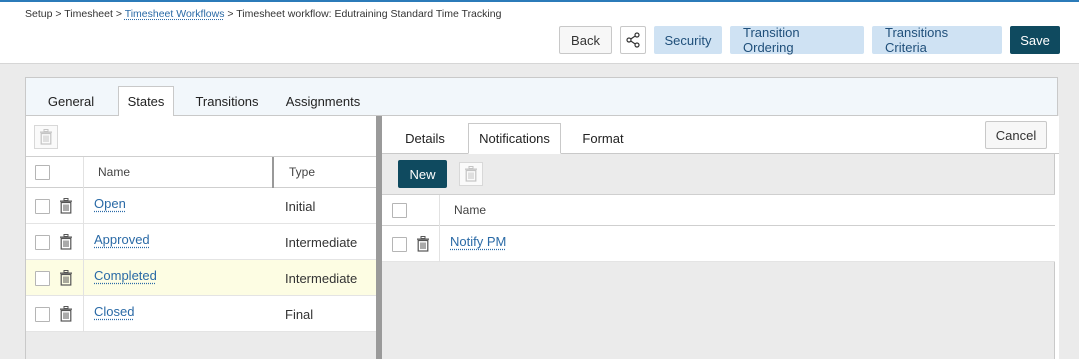  I want to click on tab-notifications: Notifications, so click(514, 138).